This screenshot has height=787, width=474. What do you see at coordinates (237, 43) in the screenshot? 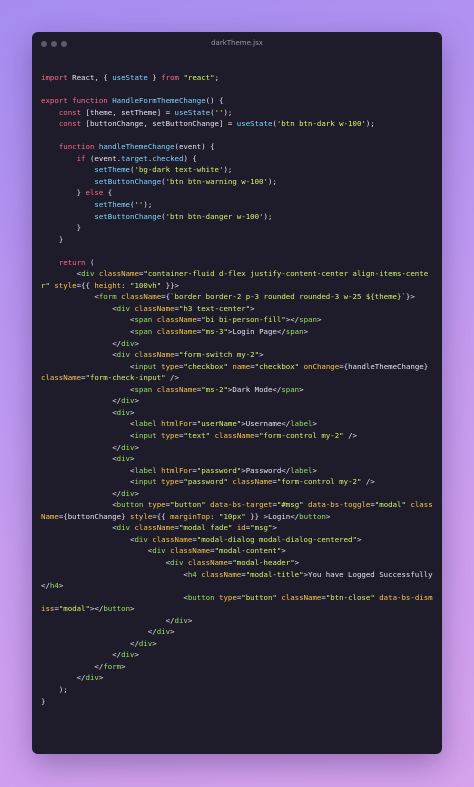
I see `window-title: darkTheme.jsx` at bounding box center [237, 43].